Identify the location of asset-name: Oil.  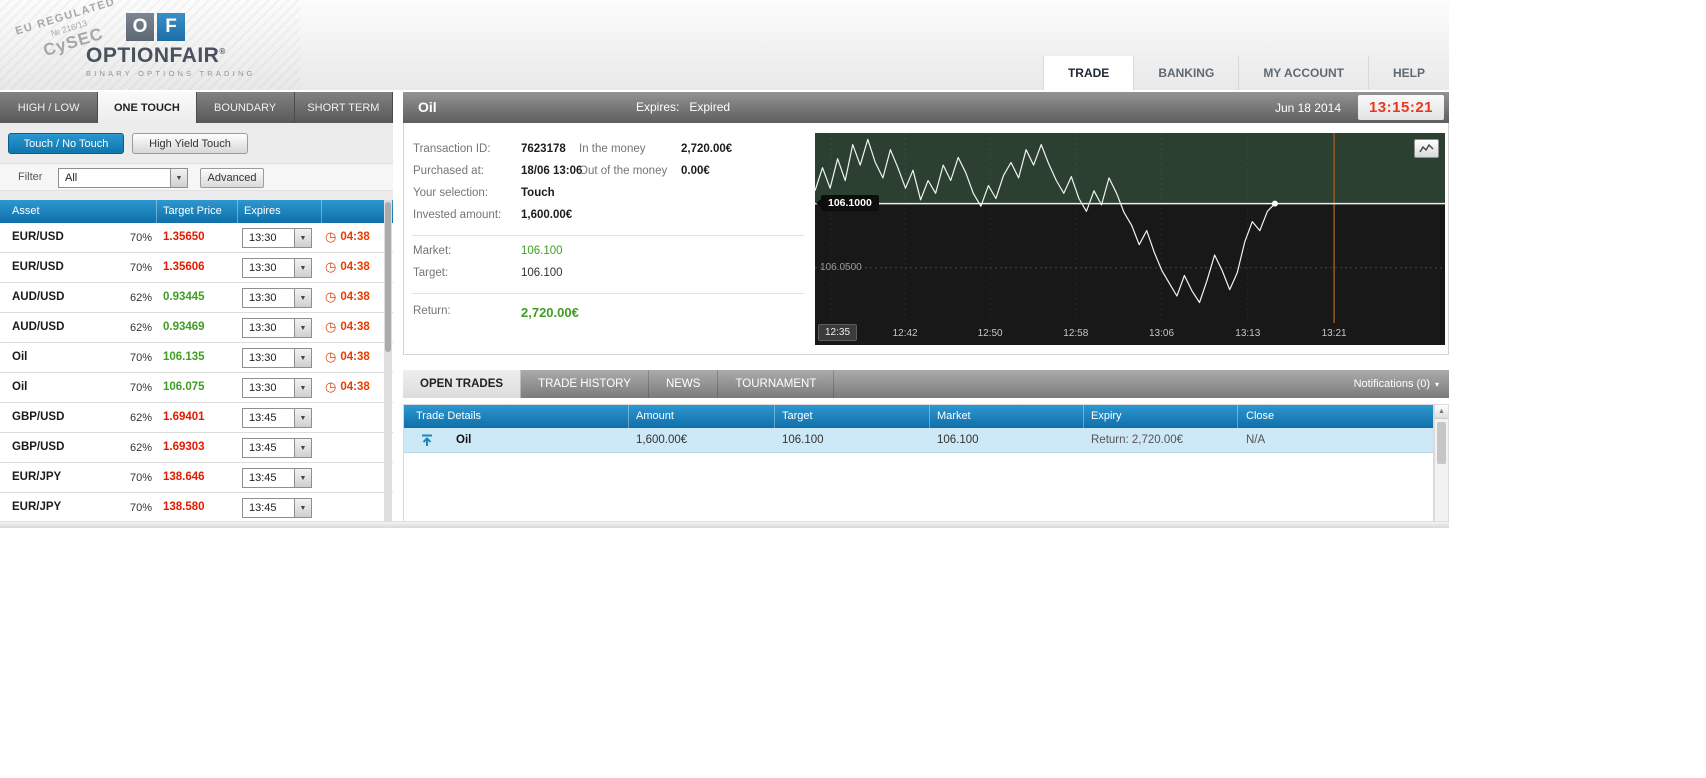
(20, 387).